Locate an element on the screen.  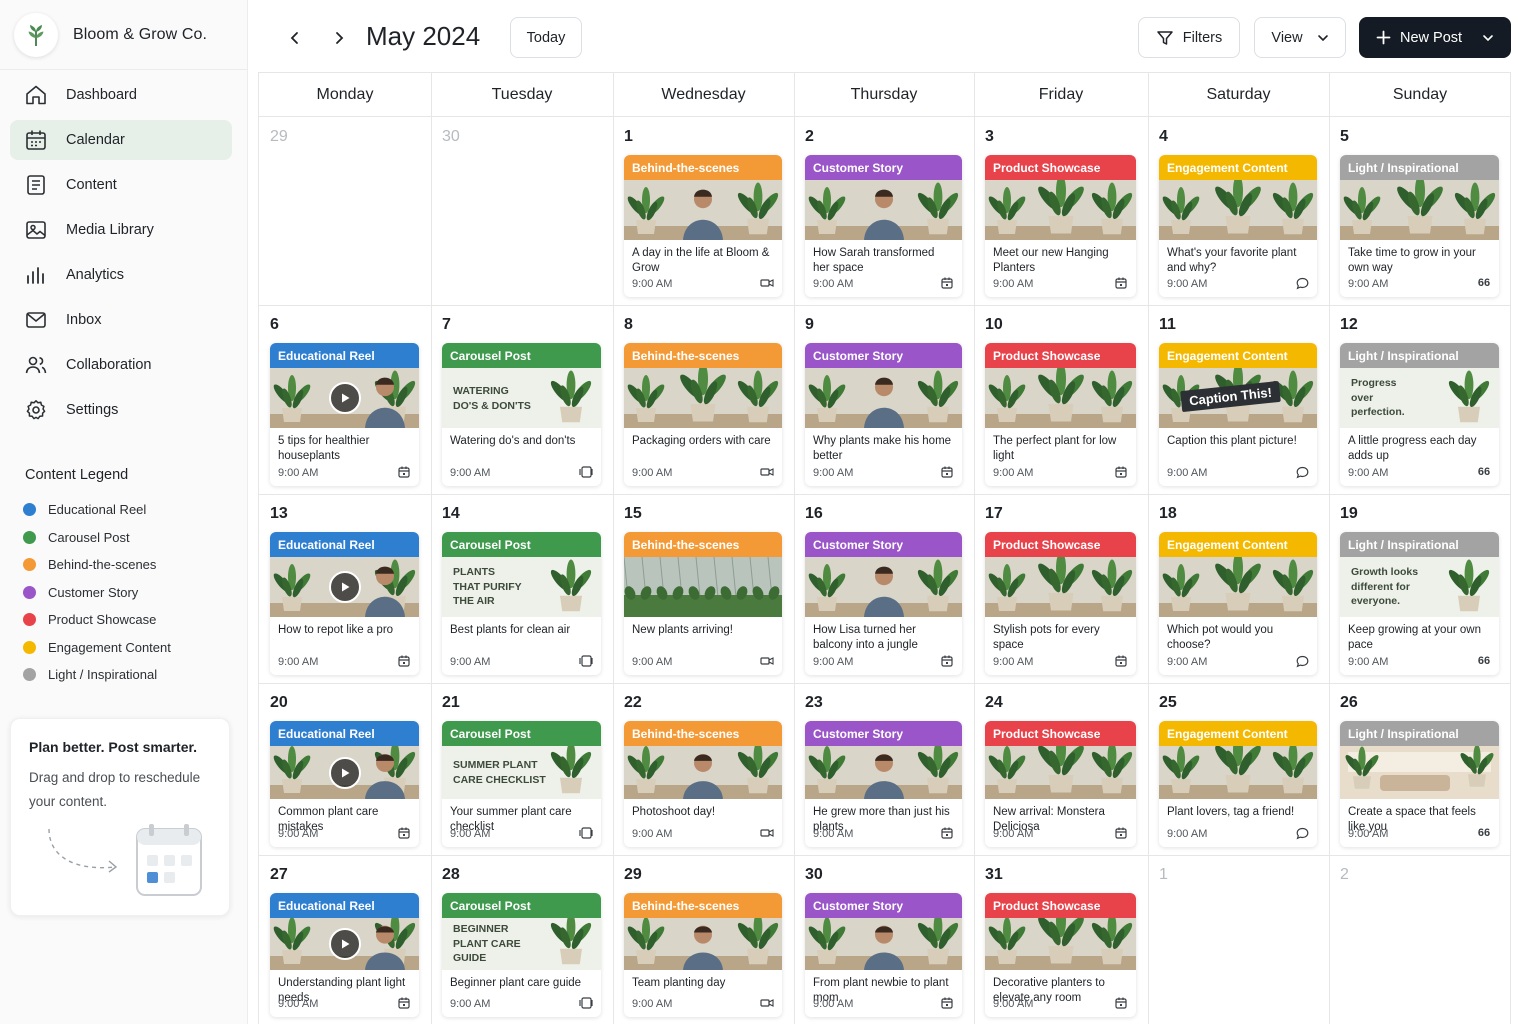
row-divider is located at coordinates (884, 494).